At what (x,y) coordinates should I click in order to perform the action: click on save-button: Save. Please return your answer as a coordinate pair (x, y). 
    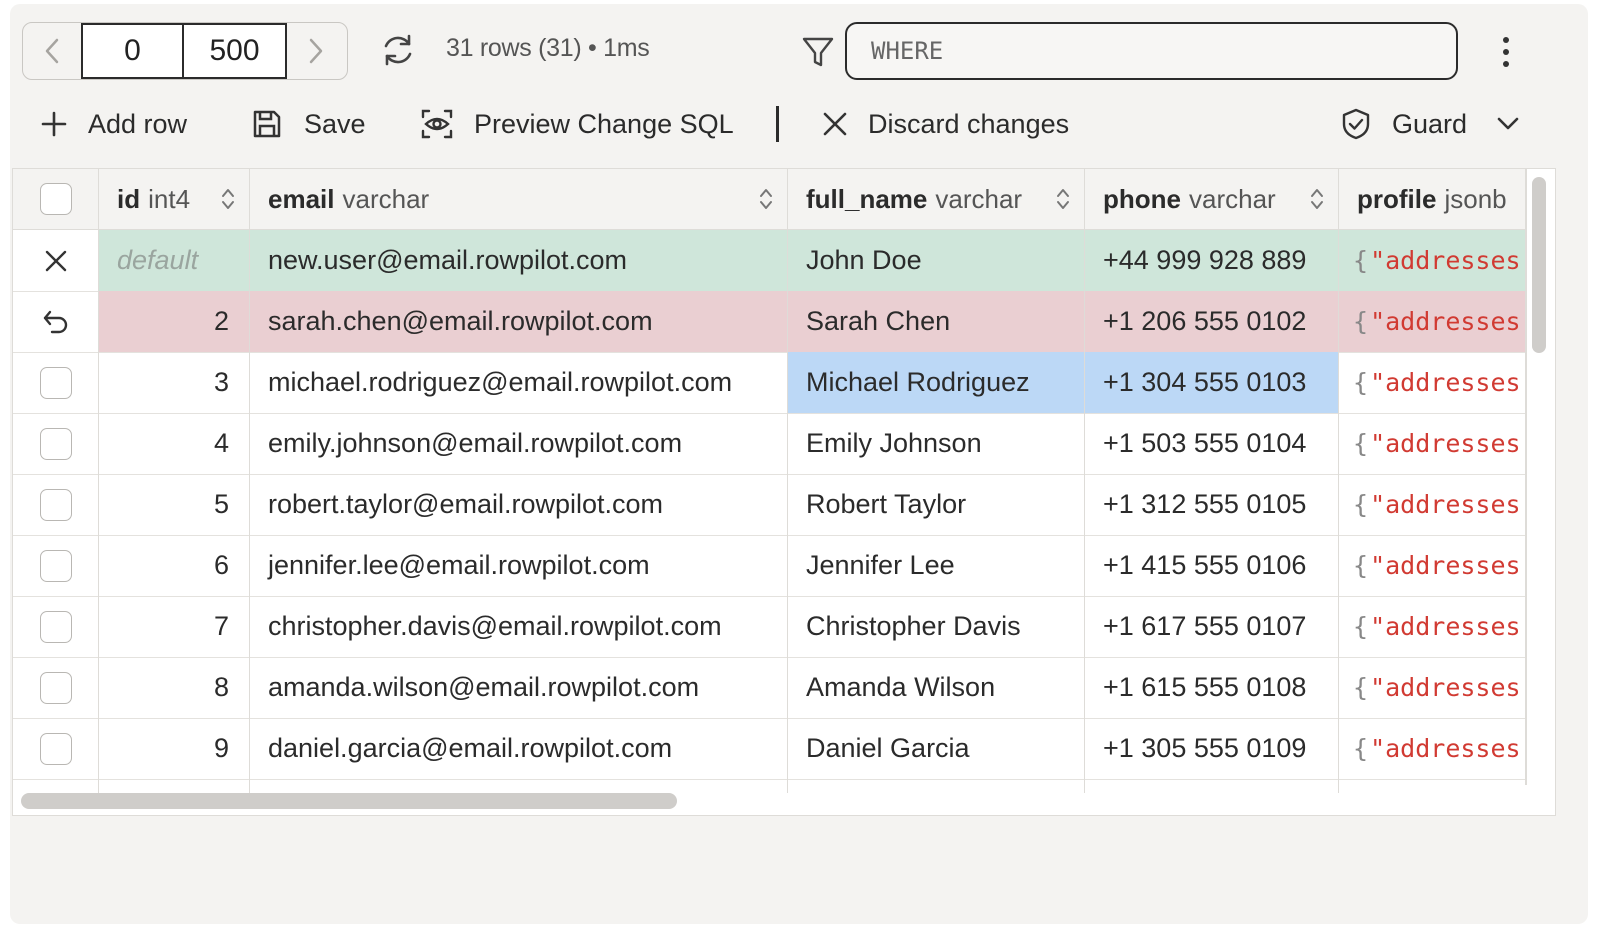
    Looking at the image, I should click on (308, 124).